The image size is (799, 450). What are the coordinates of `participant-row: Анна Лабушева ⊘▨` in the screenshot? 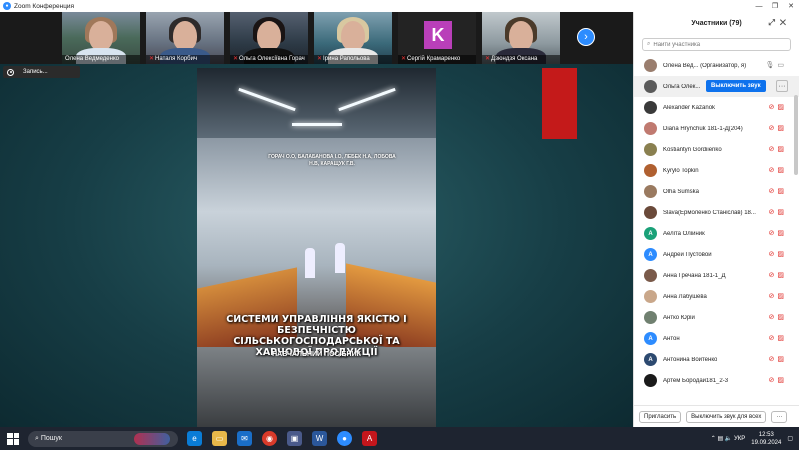 It's located at (716, 296).